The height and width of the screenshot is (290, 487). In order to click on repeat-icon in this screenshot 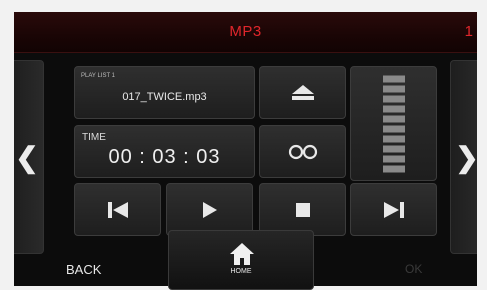, I will do `click(302, 151)`.